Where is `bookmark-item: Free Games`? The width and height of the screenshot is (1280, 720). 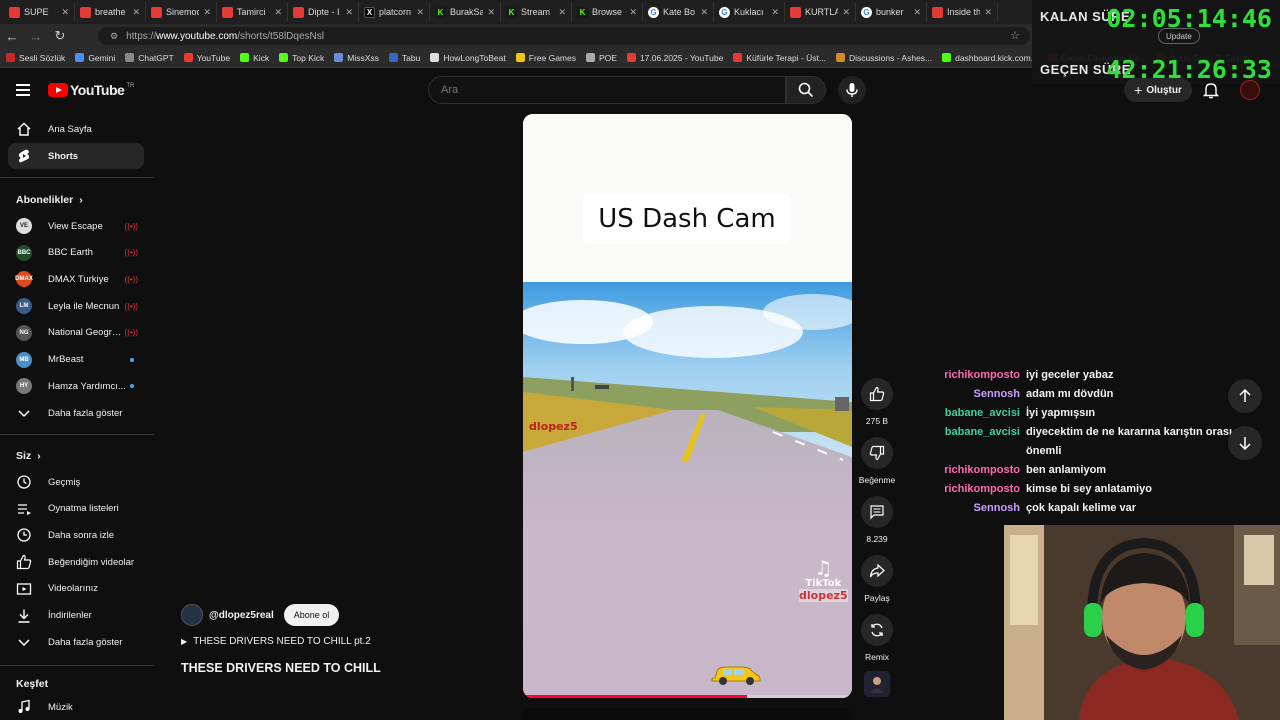
bookmark-item: Free Games is located at coordinates (545, 58).